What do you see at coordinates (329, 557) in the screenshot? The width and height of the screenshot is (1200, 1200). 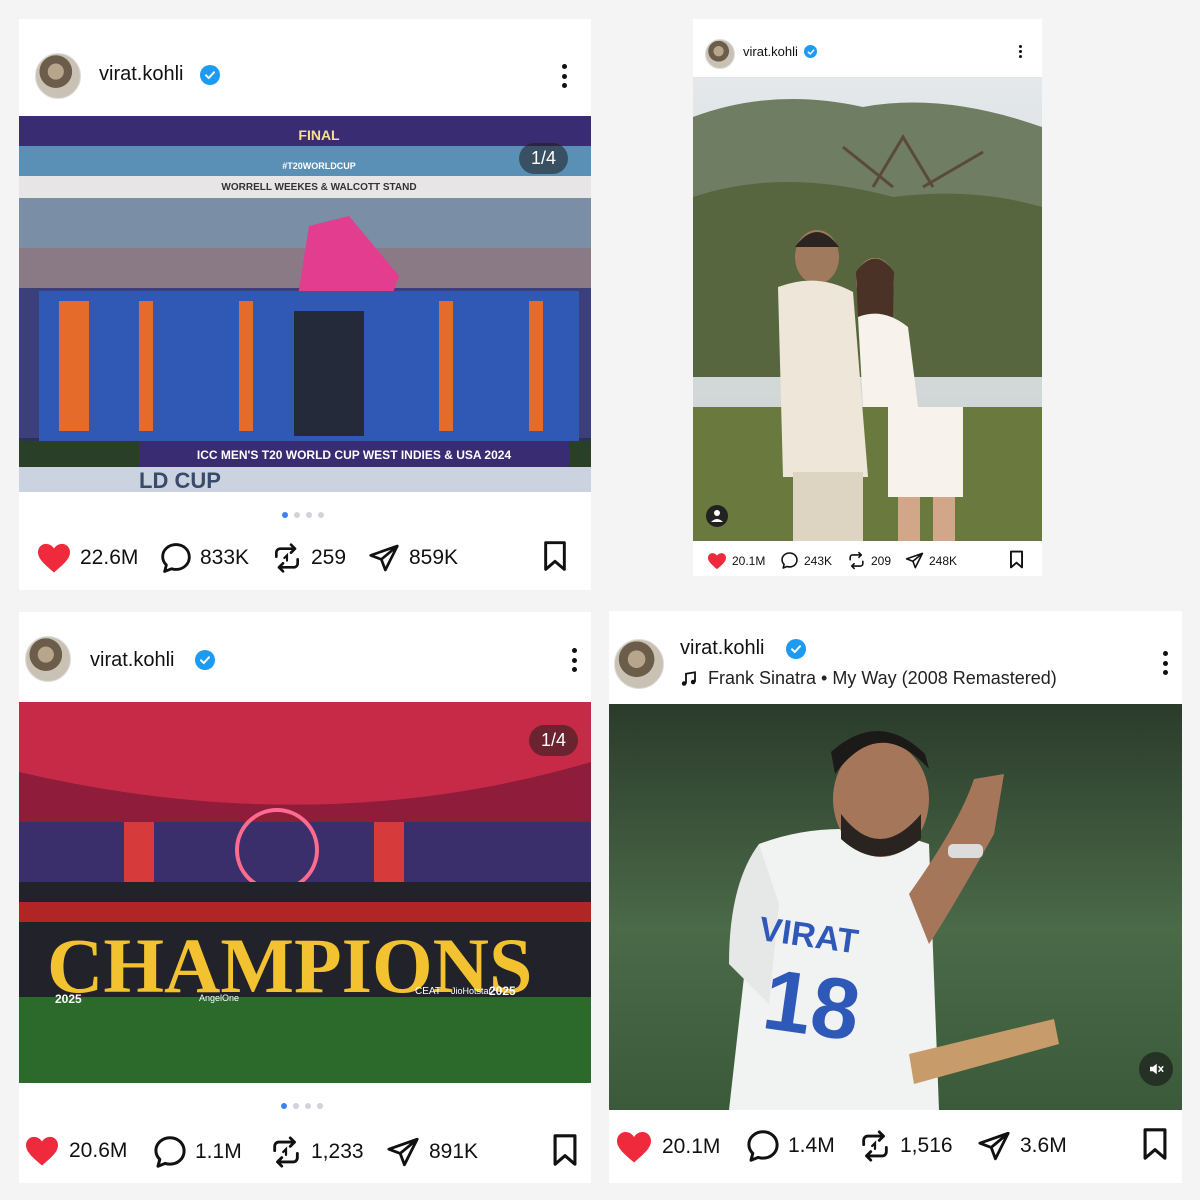 I see `repost-count: 259` at bounding box center [329, 557].